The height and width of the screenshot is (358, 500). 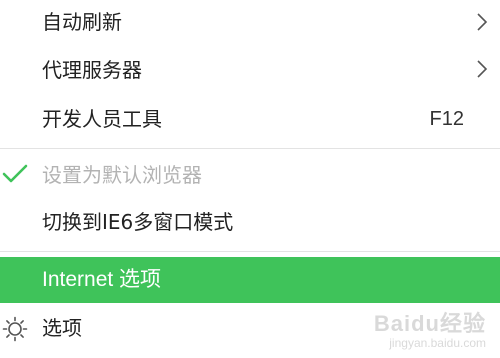 I want to click on baidu-jingyan-watermark: Baidu经验 jingyan.baidu.com, so click(x=430, y=328).